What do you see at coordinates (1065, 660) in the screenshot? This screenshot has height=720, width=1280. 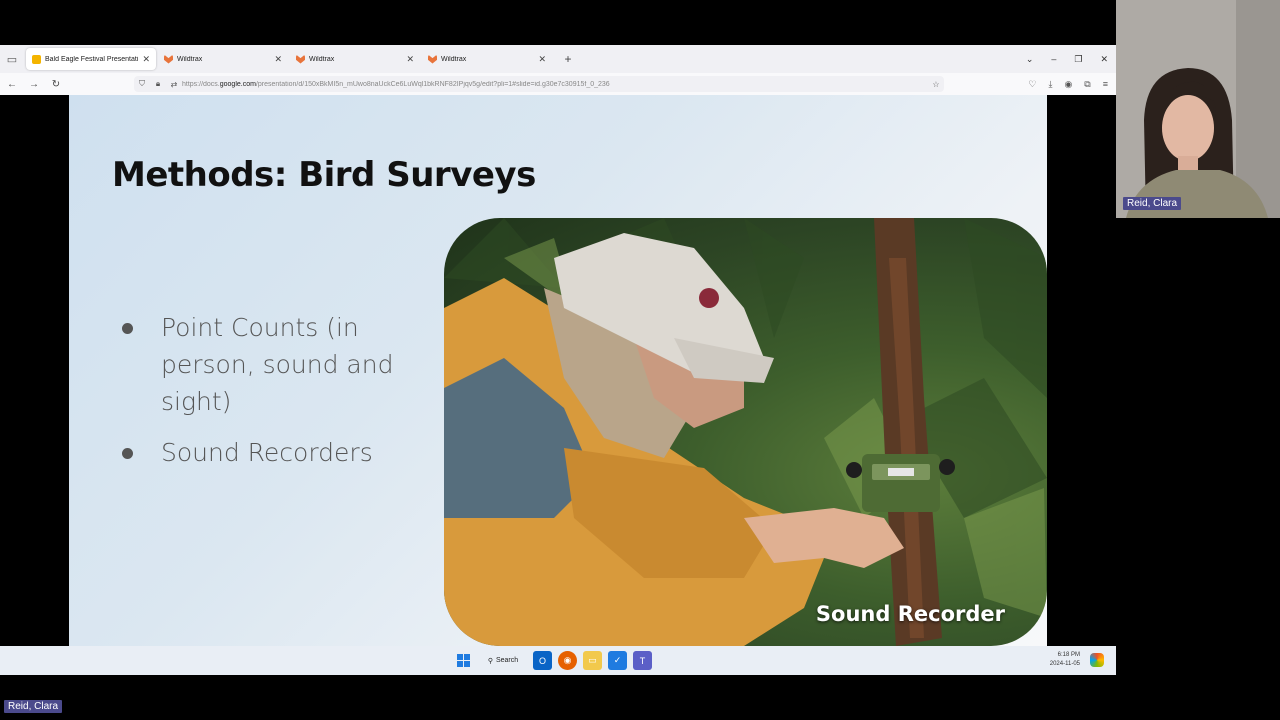 I see `system-clock: 6:18 PM 2024-11-05` at bounding box center [1065, 660].